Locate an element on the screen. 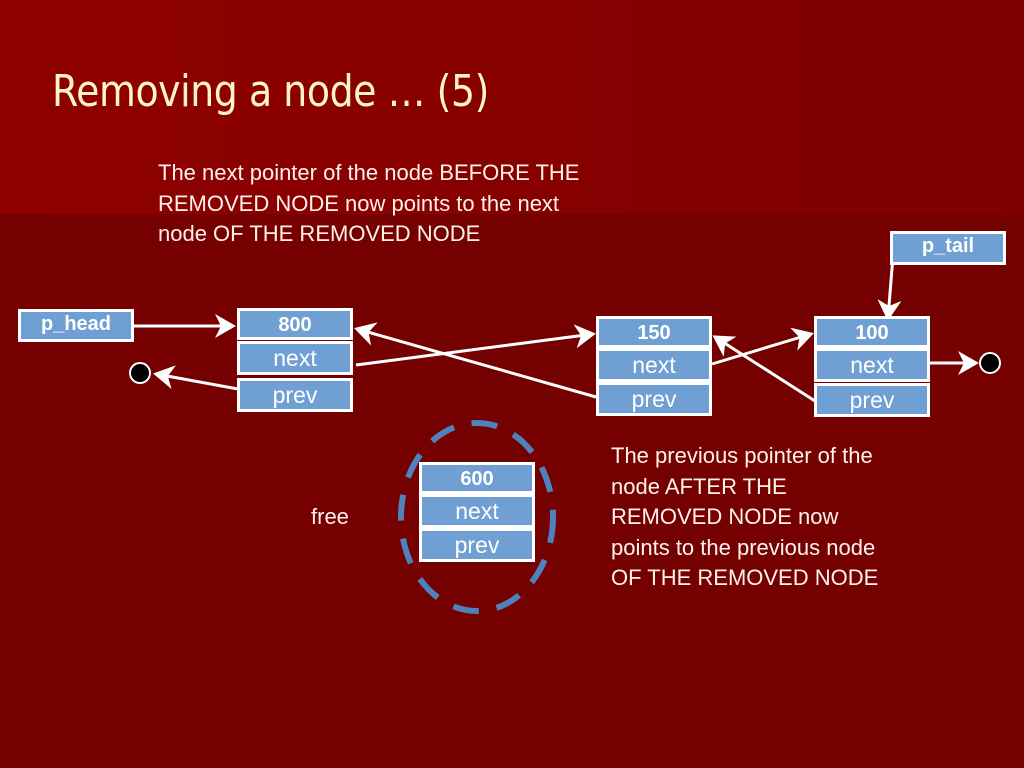 This screenshot has width=1024, height=768. p-tail-label: p_tail is located at coordinates (948, 246).